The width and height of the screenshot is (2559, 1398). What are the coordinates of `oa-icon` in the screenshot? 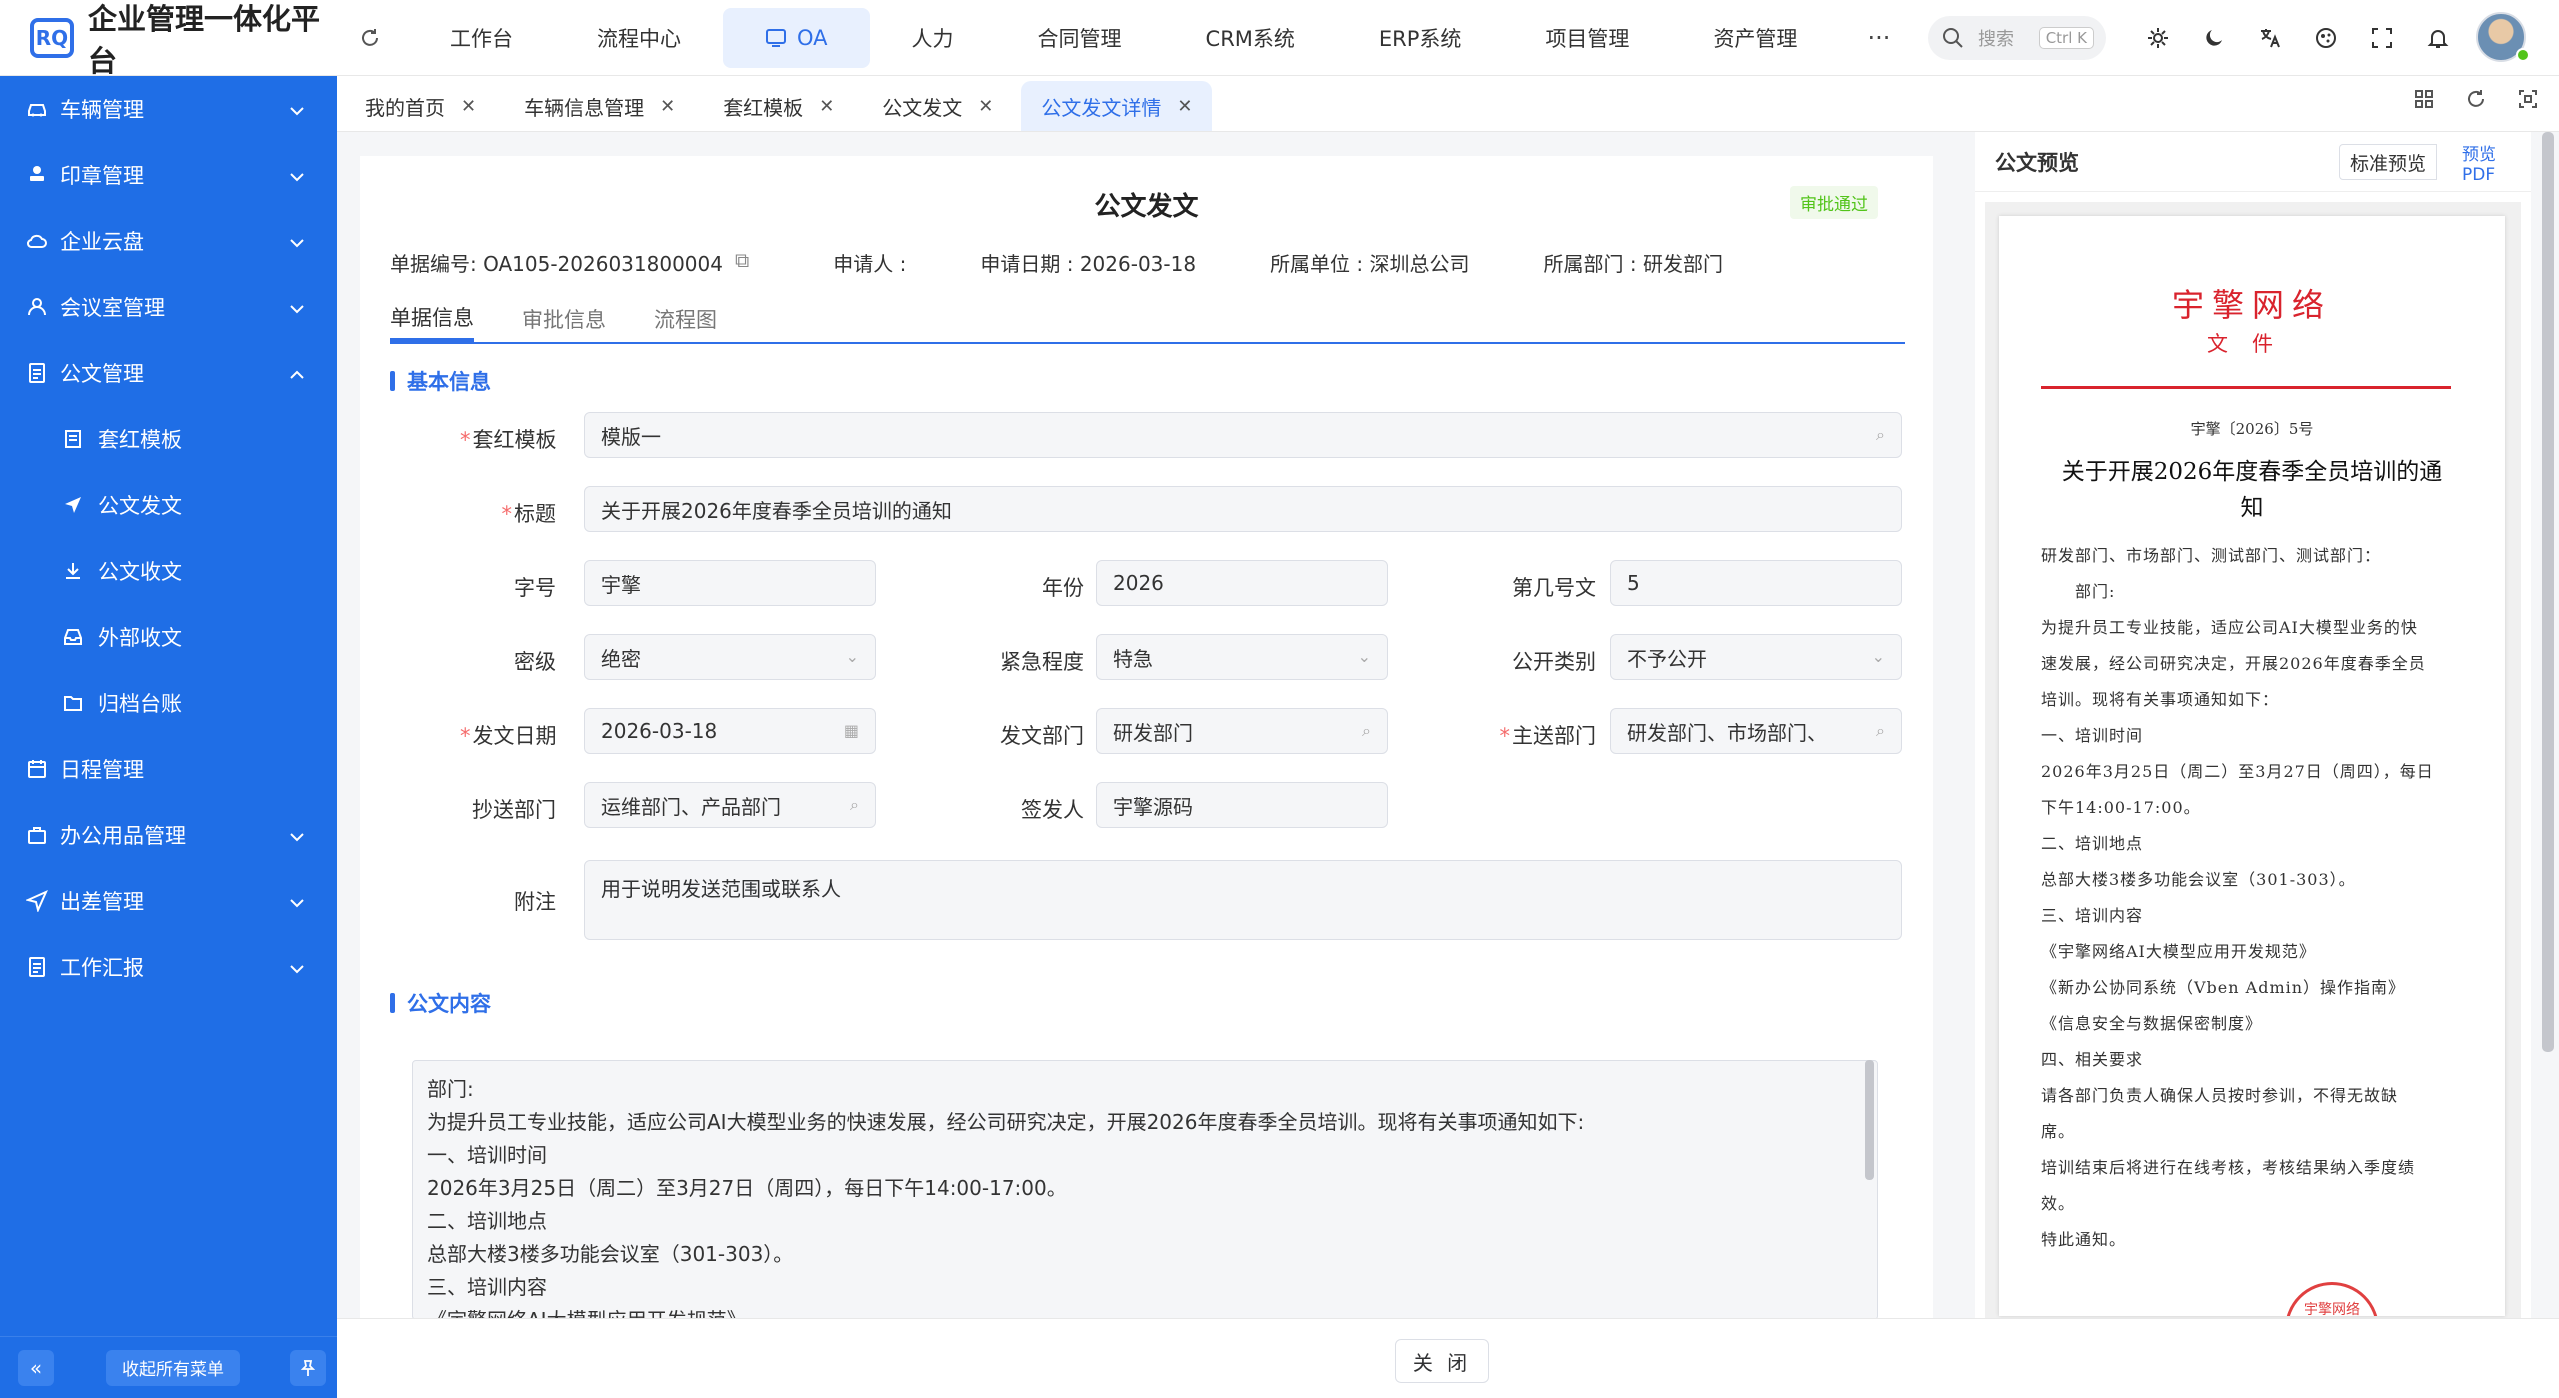 It's located at (776, 38).